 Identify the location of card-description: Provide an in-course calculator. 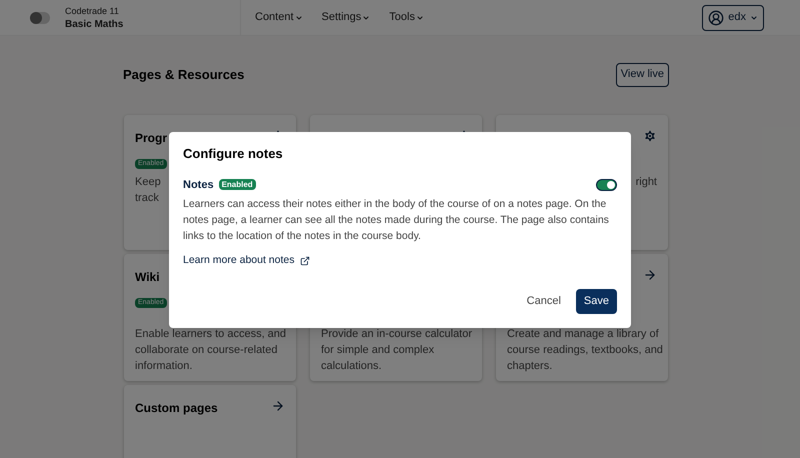
(396, 334).